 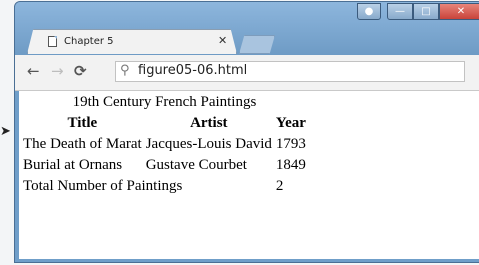 What do you see at coordinates (57, 71) in the screenshot?
I see `forward-arrow-icon: →` at bounding box center [57, 71].